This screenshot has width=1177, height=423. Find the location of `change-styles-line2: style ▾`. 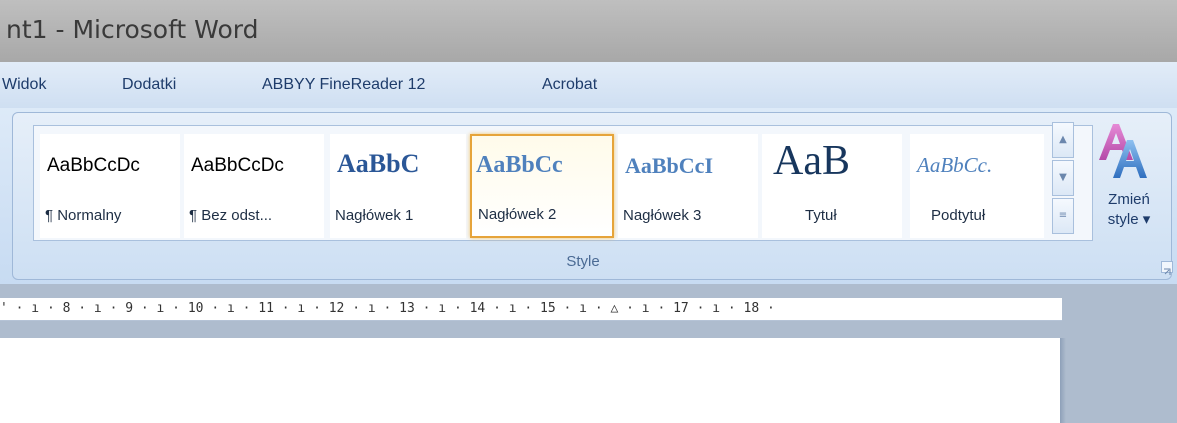

change-styles-line2: style ▾ is located at coordinates (1129, 219).